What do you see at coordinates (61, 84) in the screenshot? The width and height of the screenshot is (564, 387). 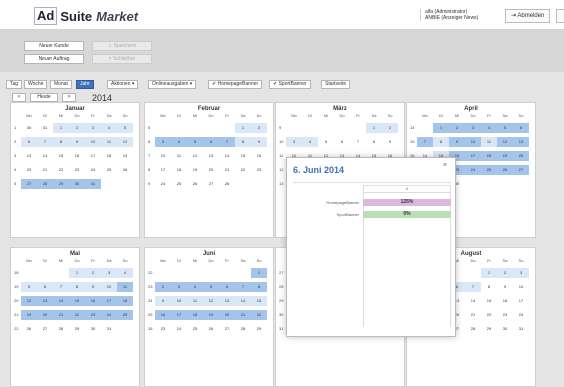 I see `tab-monat: Monat` at bounding box center [61, 84].